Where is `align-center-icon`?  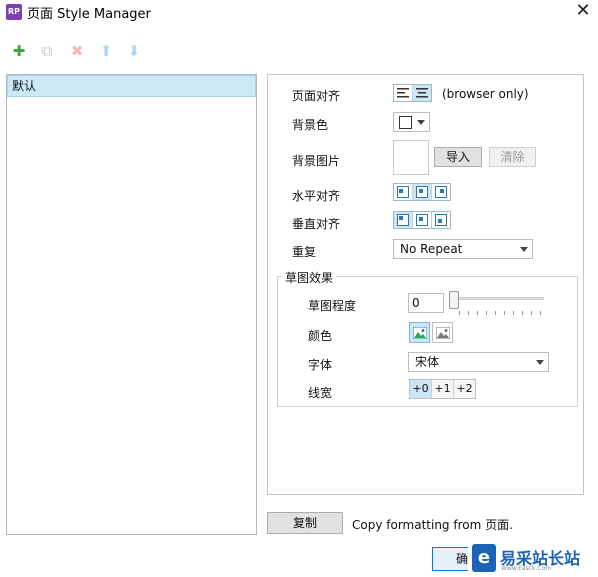 align-center-icon is located at coordinates (422, 93).